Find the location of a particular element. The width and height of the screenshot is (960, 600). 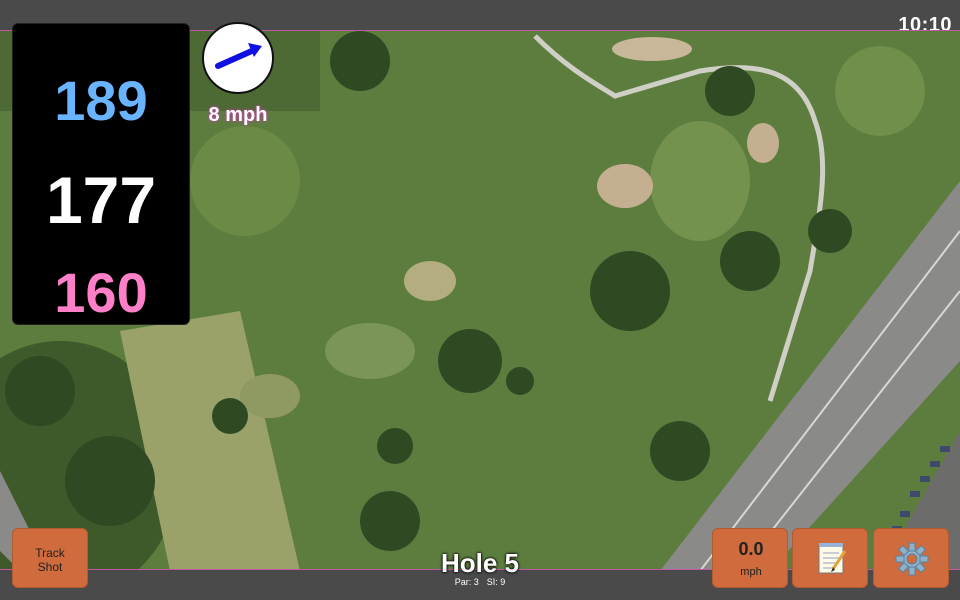

notepad-icon is located at coordinates (832, 558).